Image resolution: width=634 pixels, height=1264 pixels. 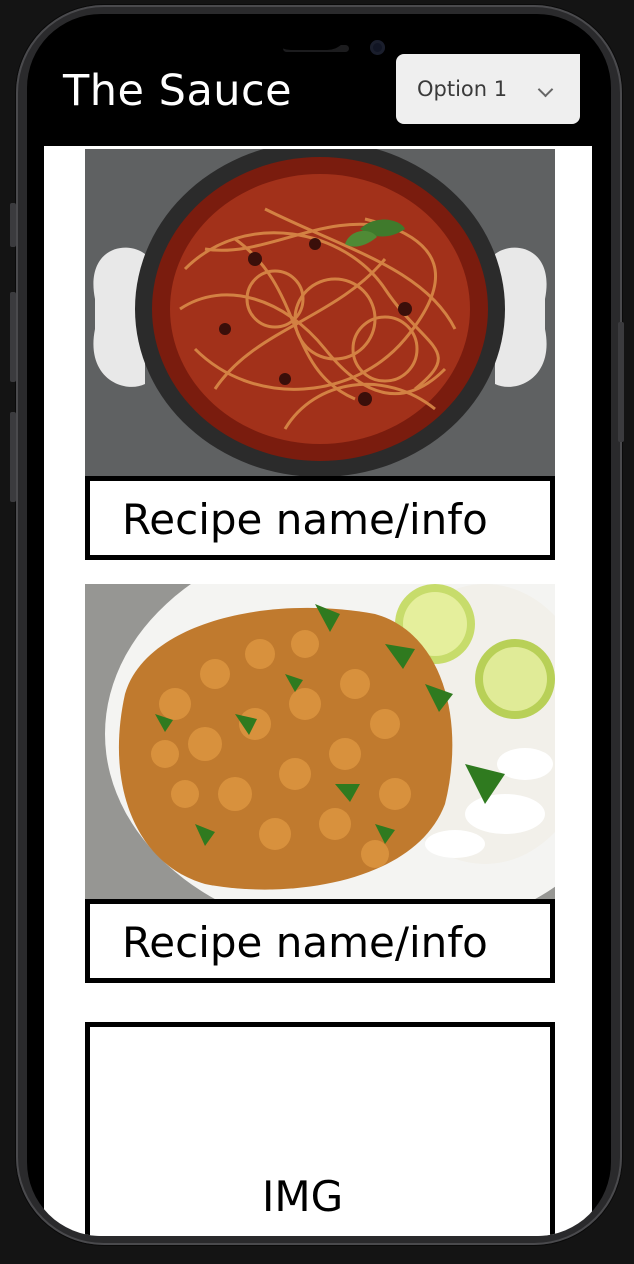 What do you see at coordinates (13, 337) in the screenshot?
I see `volume-up-button` at bounding box center [13, 337].